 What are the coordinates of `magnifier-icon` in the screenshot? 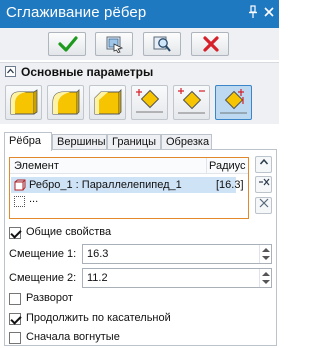 It's located at (162, 44).